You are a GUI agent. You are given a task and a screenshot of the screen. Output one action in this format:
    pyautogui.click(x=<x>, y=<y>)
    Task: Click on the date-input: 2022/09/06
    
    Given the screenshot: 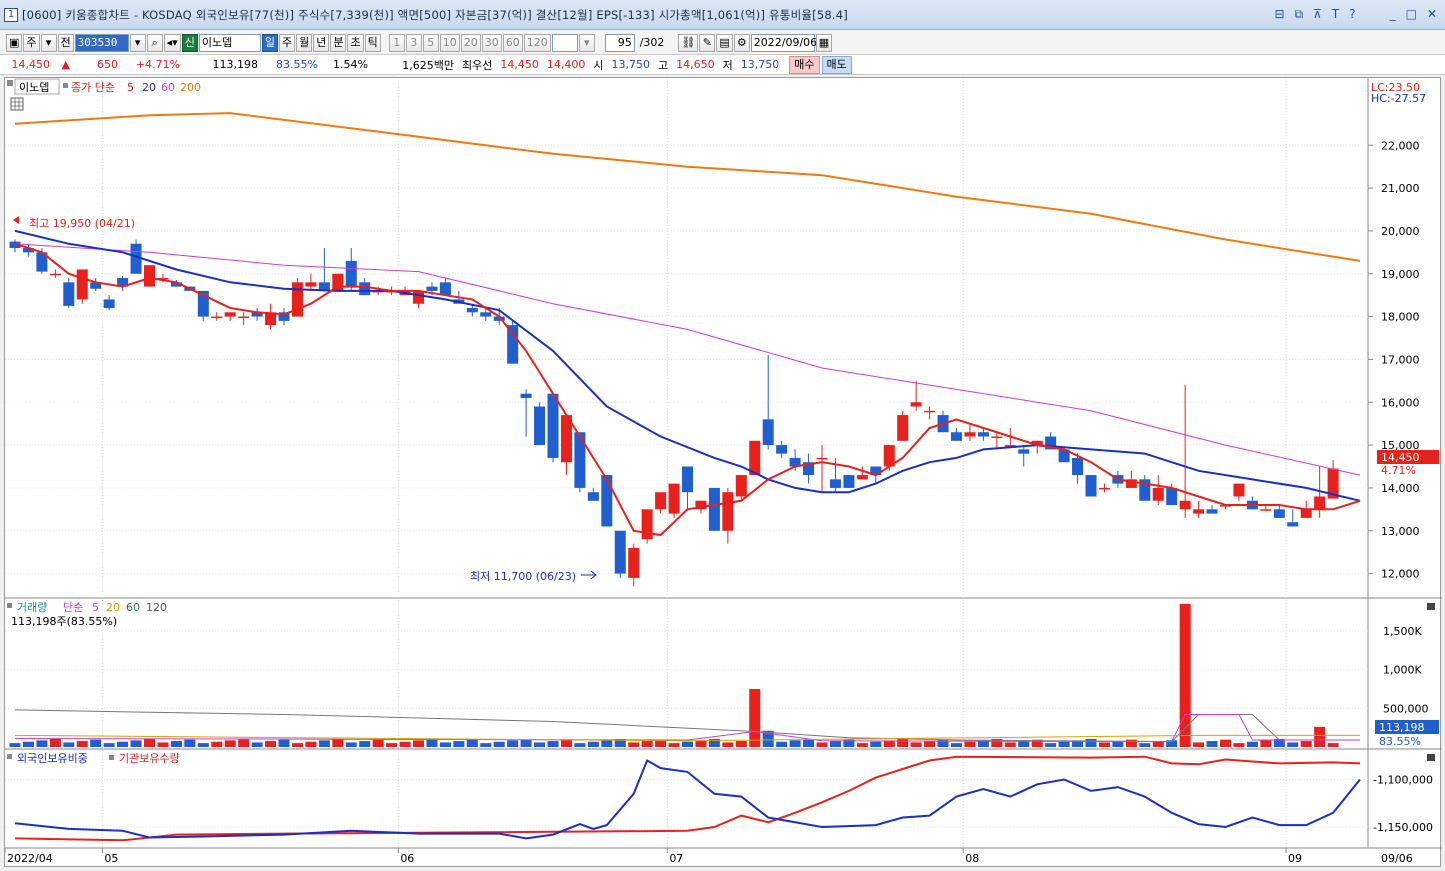 What is the action you would take?
    pyautogui.click(x=783, y=42)
    